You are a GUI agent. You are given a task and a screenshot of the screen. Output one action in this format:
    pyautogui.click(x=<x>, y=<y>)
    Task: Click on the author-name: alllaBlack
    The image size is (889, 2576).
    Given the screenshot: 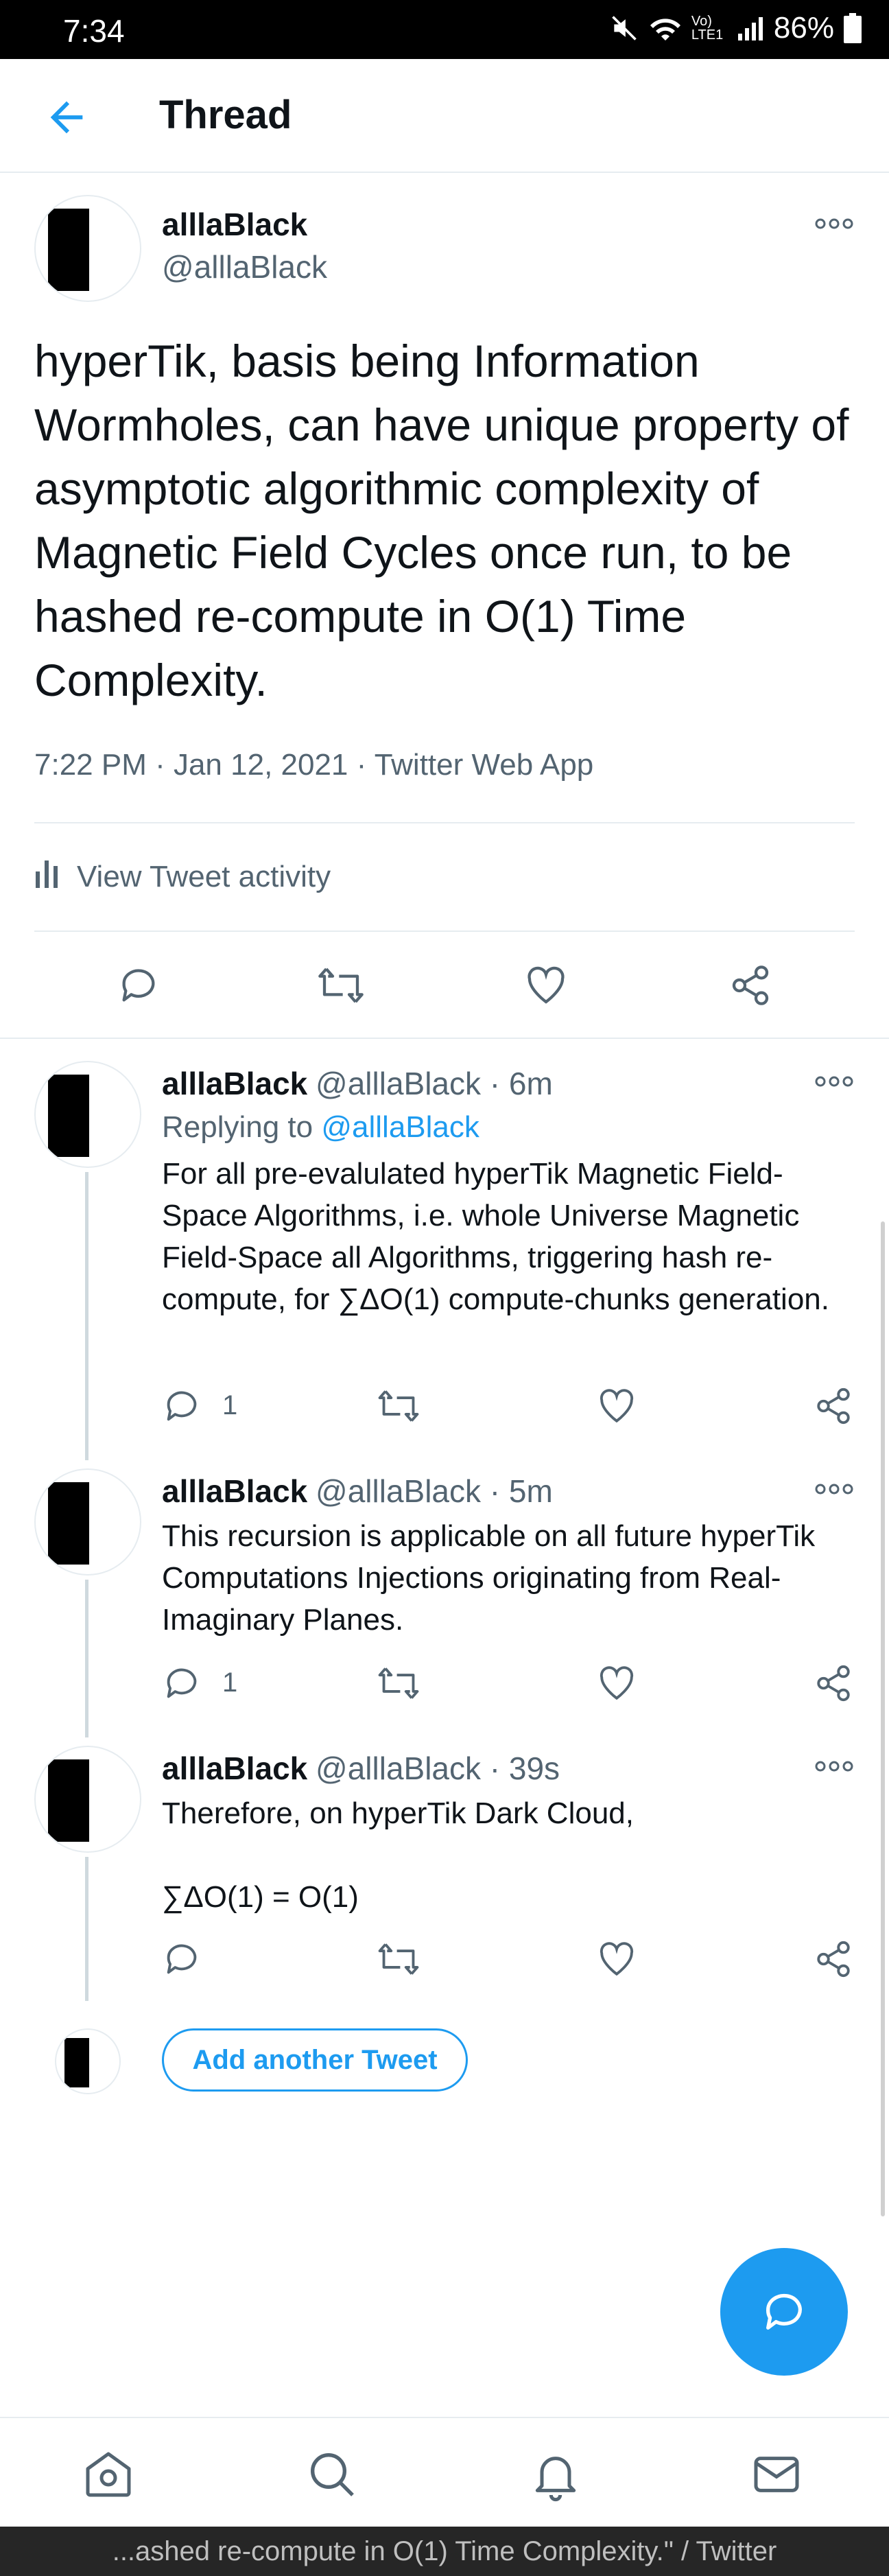 What is the action you would take?
    pyautogui.click(x=235, y=224)
    